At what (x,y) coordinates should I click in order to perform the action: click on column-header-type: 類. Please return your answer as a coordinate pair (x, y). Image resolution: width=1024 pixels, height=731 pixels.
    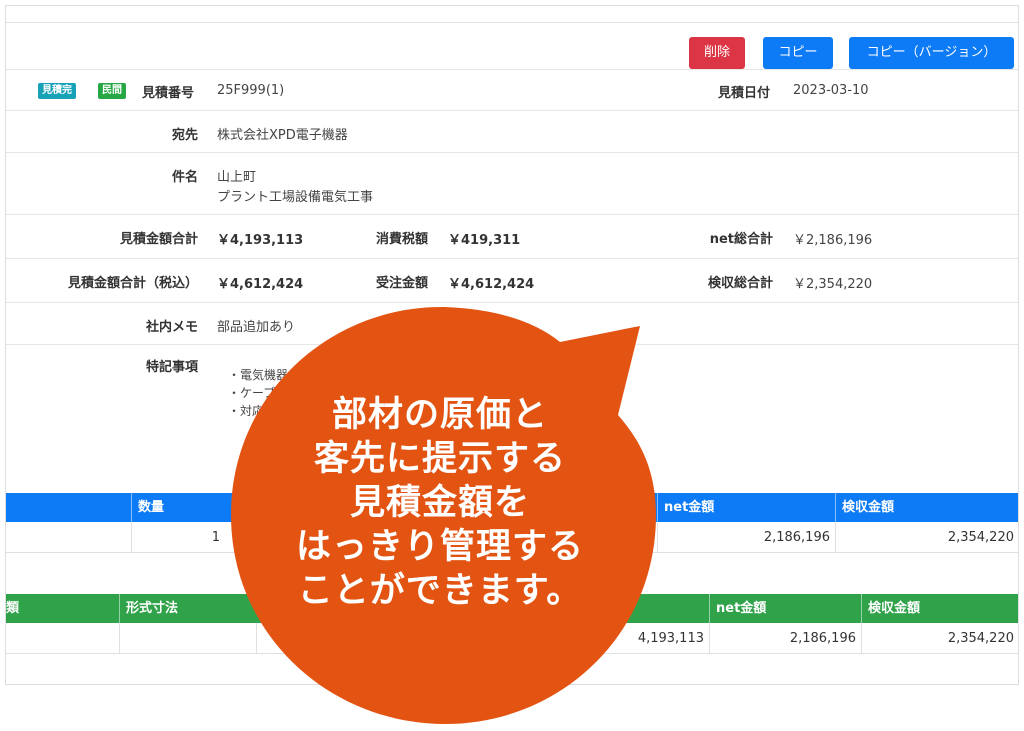
    Looking at the image, I should click on (12, 608).